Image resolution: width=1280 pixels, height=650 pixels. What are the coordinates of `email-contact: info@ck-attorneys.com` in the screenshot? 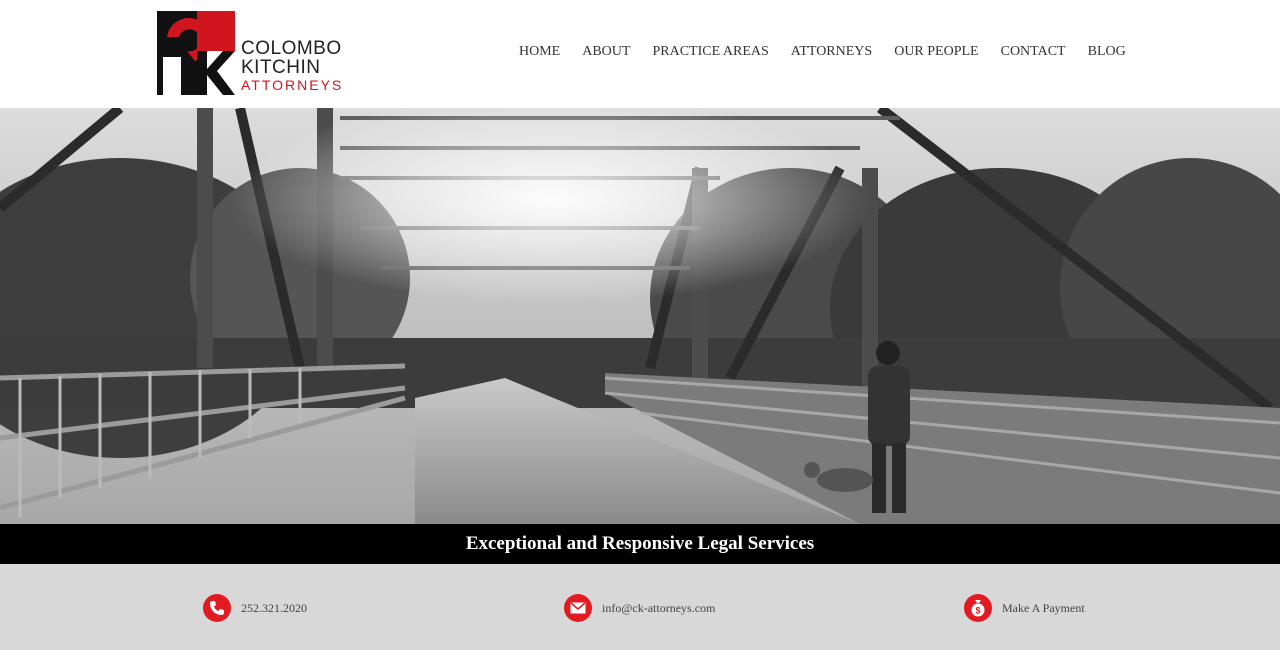 It's located at (639, 608).